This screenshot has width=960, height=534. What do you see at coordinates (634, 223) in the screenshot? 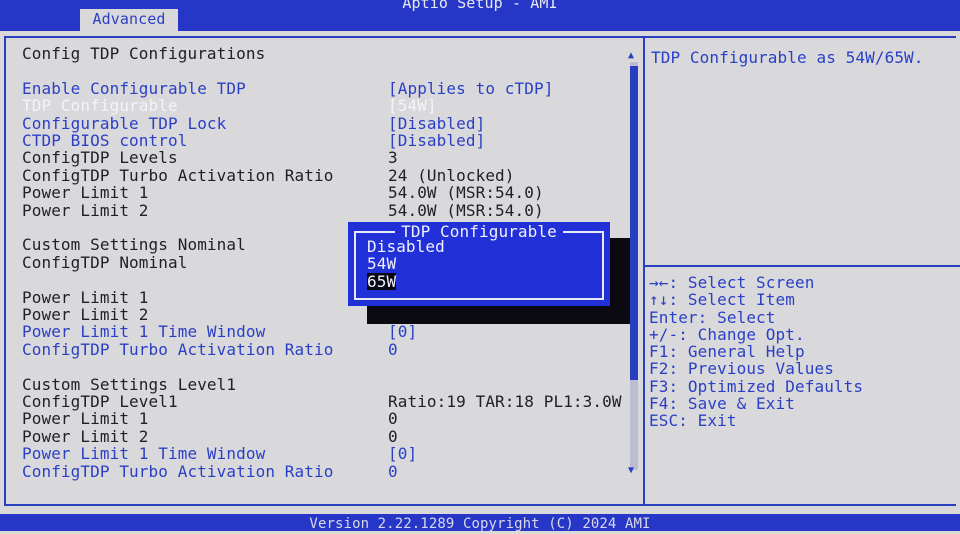
I see `scrollbar-thumb` at bounding box center [634, 223].